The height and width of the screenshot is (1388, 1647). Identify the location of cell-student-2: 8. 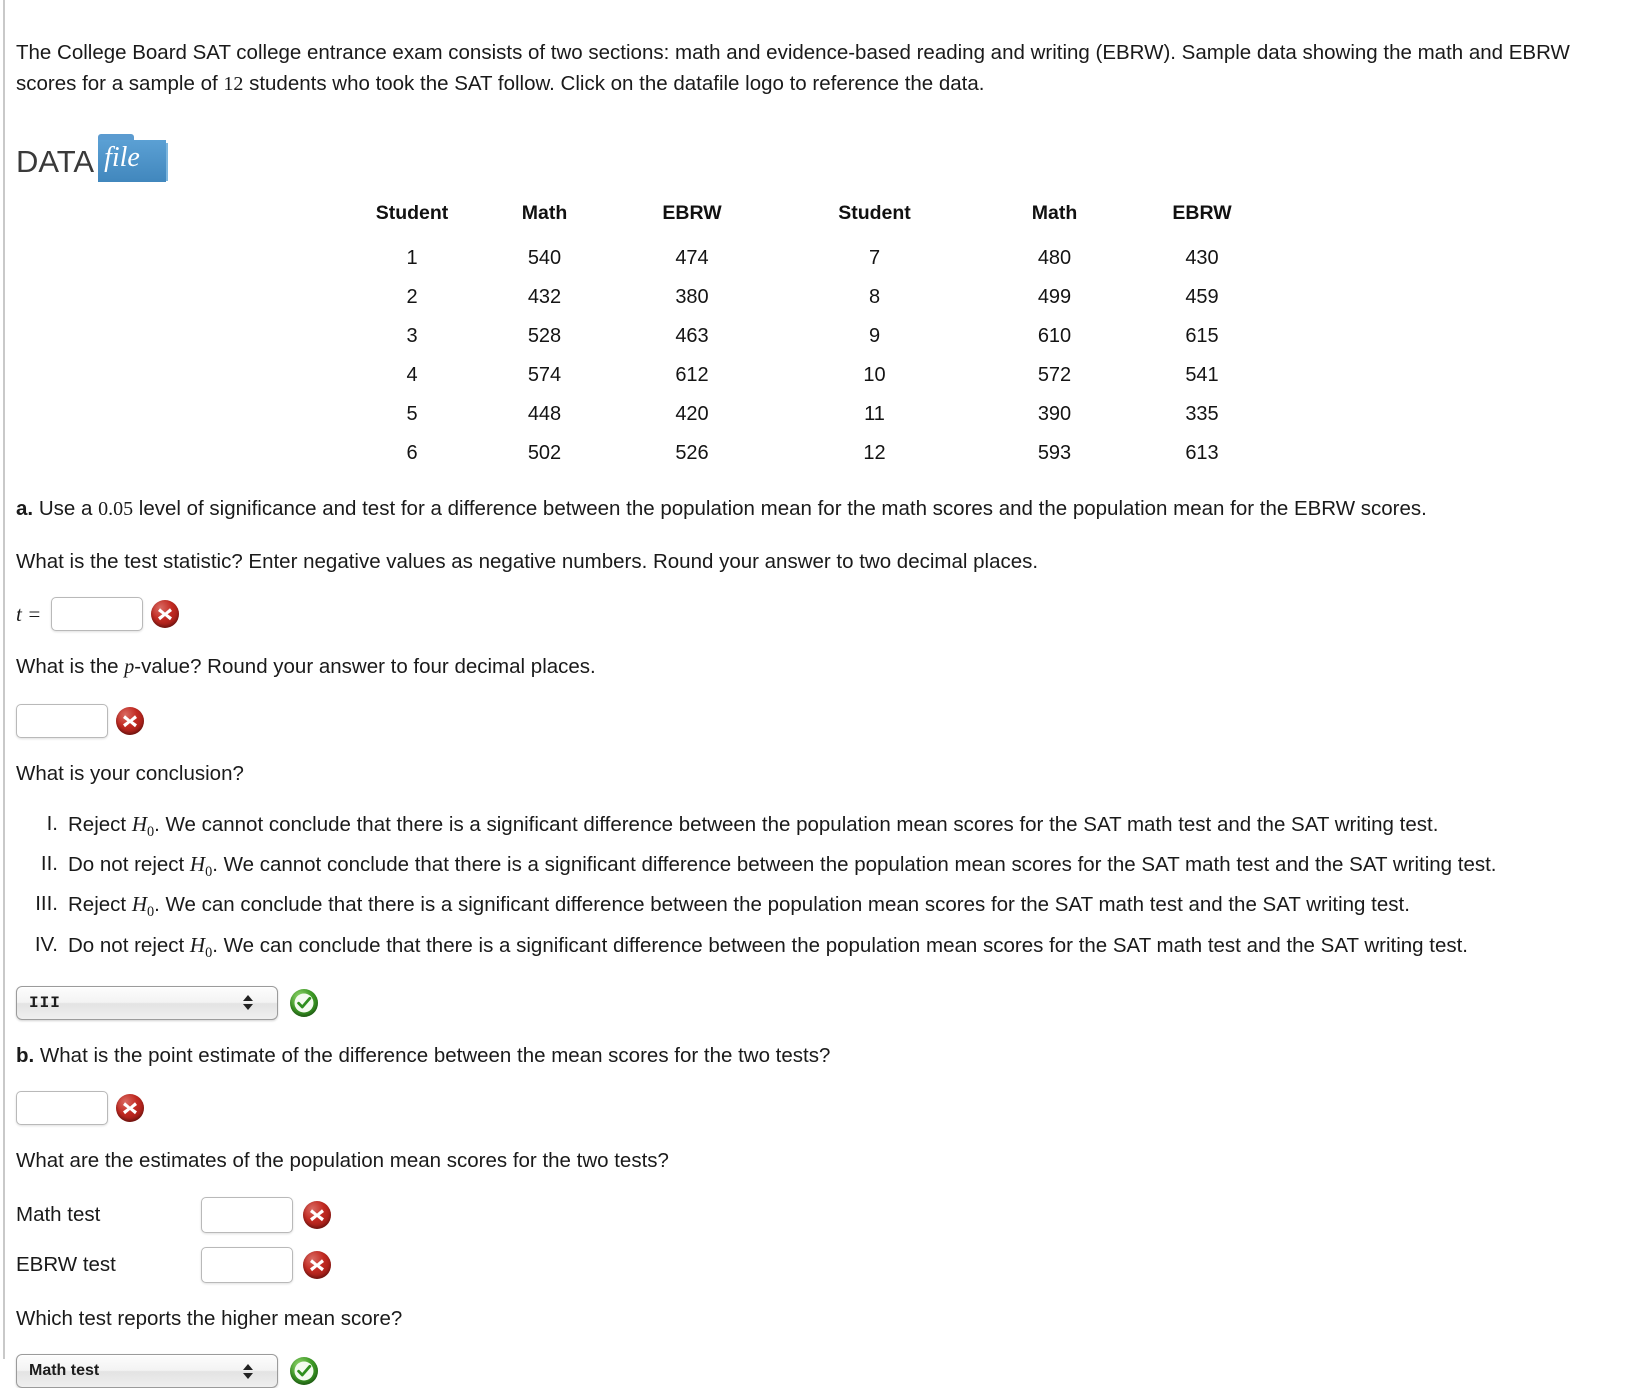
(874, 297).